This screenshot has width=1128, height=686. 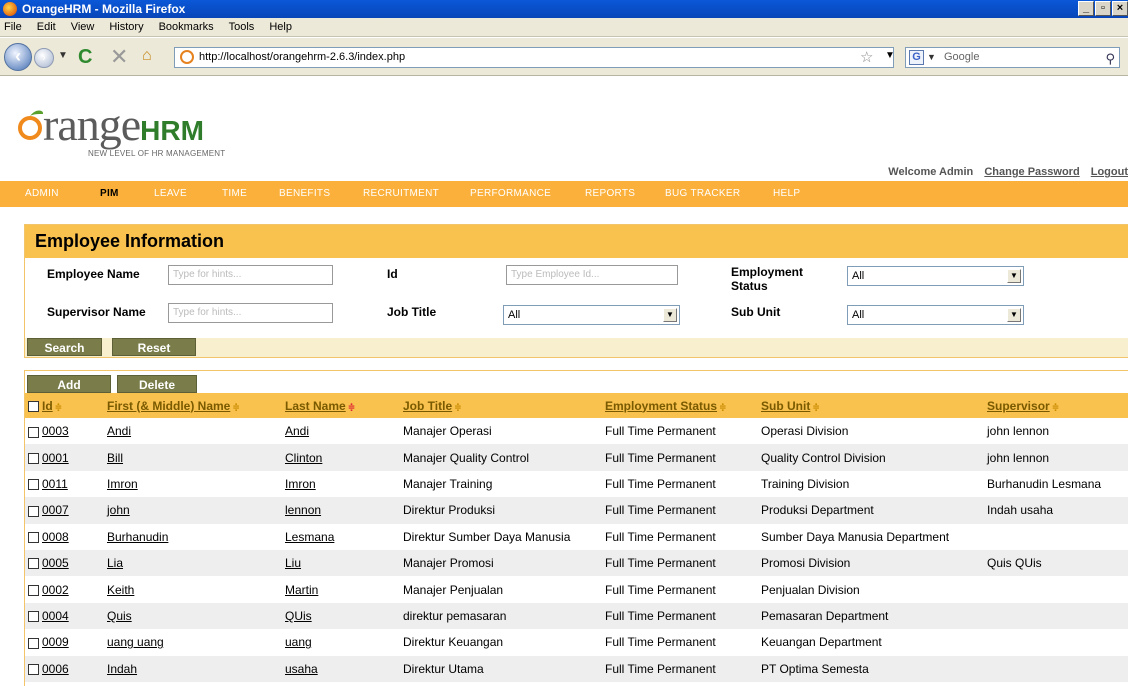 I want to click on employee-id-link: 0005, so click(x=55, y=563).